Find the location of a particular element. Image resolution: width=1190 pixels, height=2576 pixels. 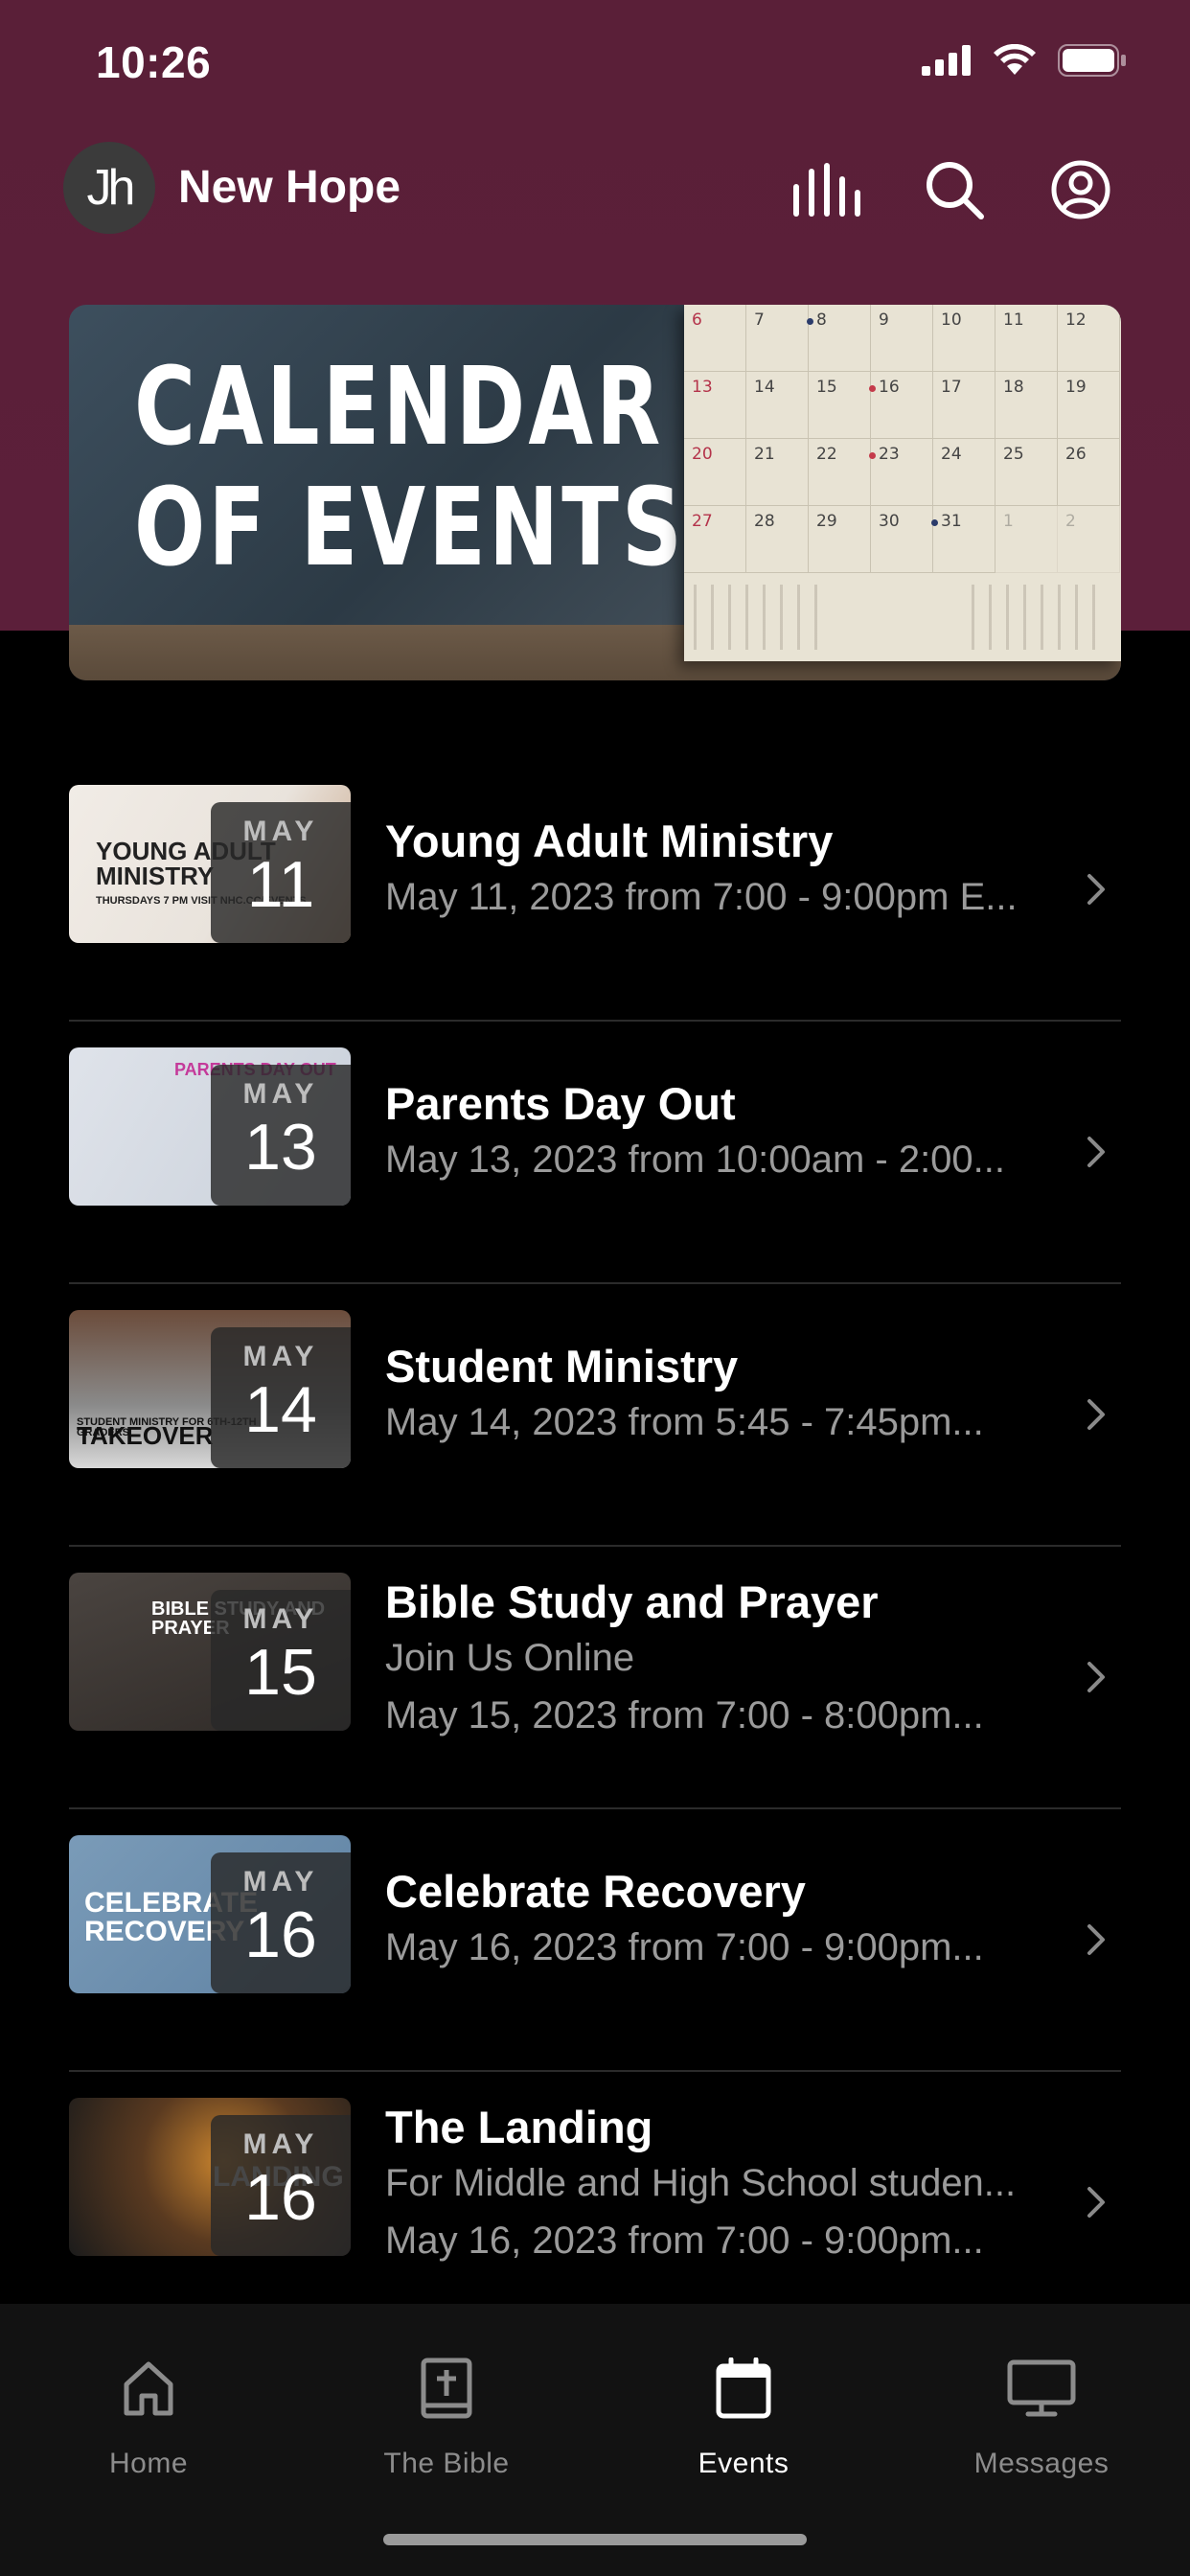

event-day: 11 is located at coordinates (280, 884).